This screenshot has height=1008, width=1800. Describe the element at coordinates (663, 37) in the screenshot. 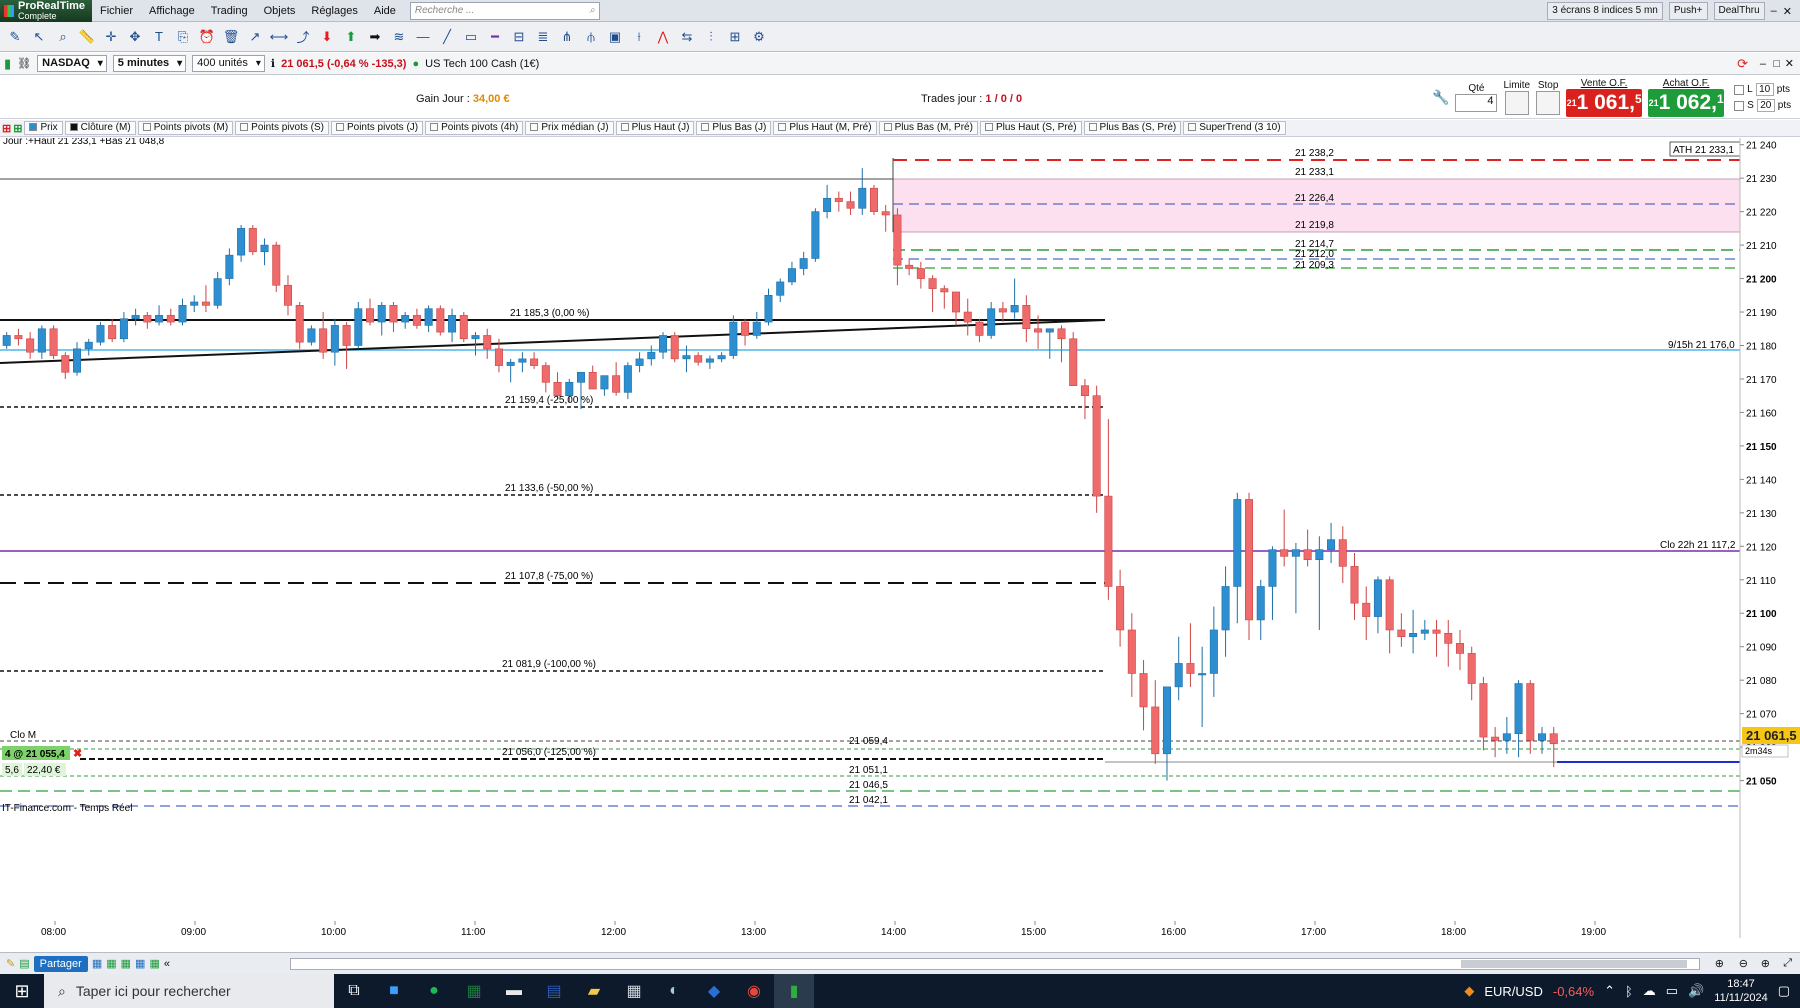

I see `zigzag-icon: ⋀` at that location.